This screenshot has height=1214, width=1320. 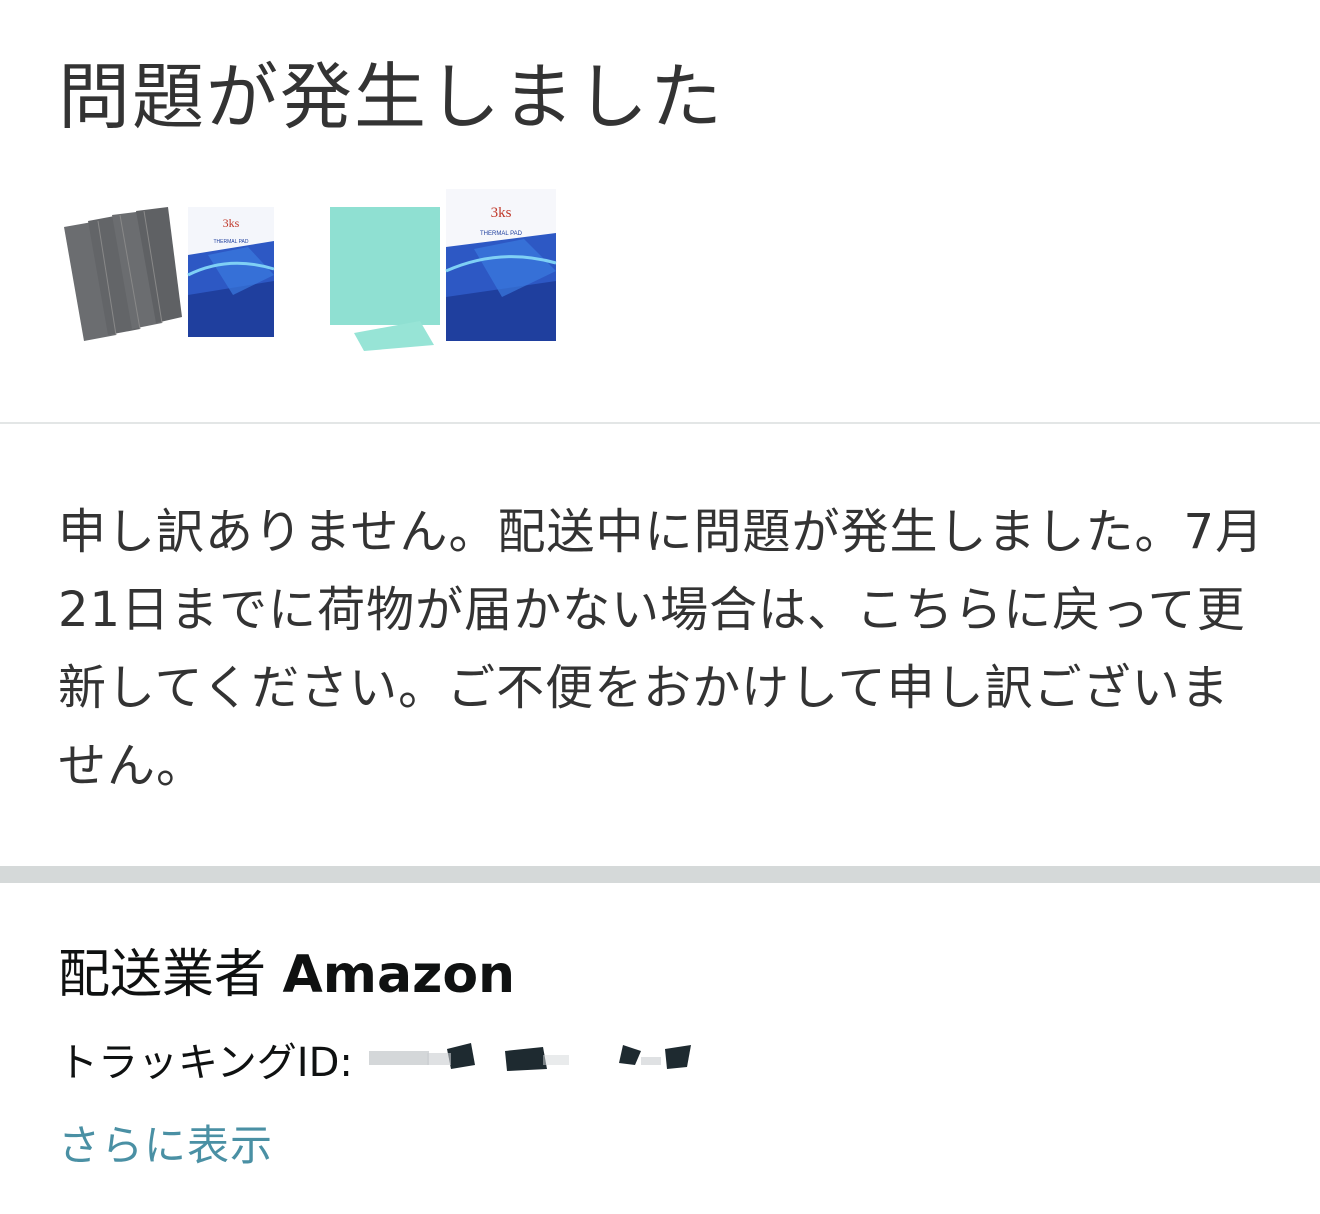 What do you see at coordinates (444, 270) in the screenshot?
I see `thermal-pad-teal-image: 3ks THERMAL PAD` at bounding box center [444, 270].